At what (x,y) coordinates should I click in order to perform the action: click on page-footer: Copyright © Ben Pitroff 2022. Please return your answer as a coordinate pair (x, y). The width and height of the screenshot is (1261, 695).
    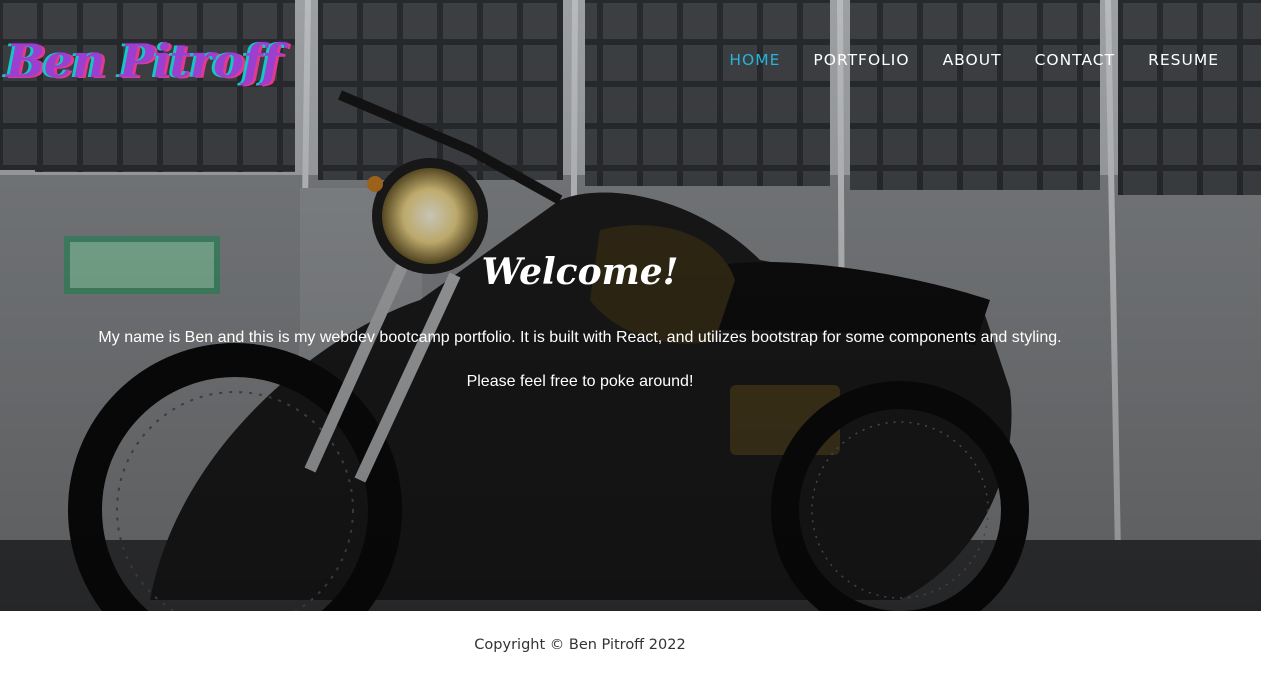
    Looking at the image, I should click on (630, 653).